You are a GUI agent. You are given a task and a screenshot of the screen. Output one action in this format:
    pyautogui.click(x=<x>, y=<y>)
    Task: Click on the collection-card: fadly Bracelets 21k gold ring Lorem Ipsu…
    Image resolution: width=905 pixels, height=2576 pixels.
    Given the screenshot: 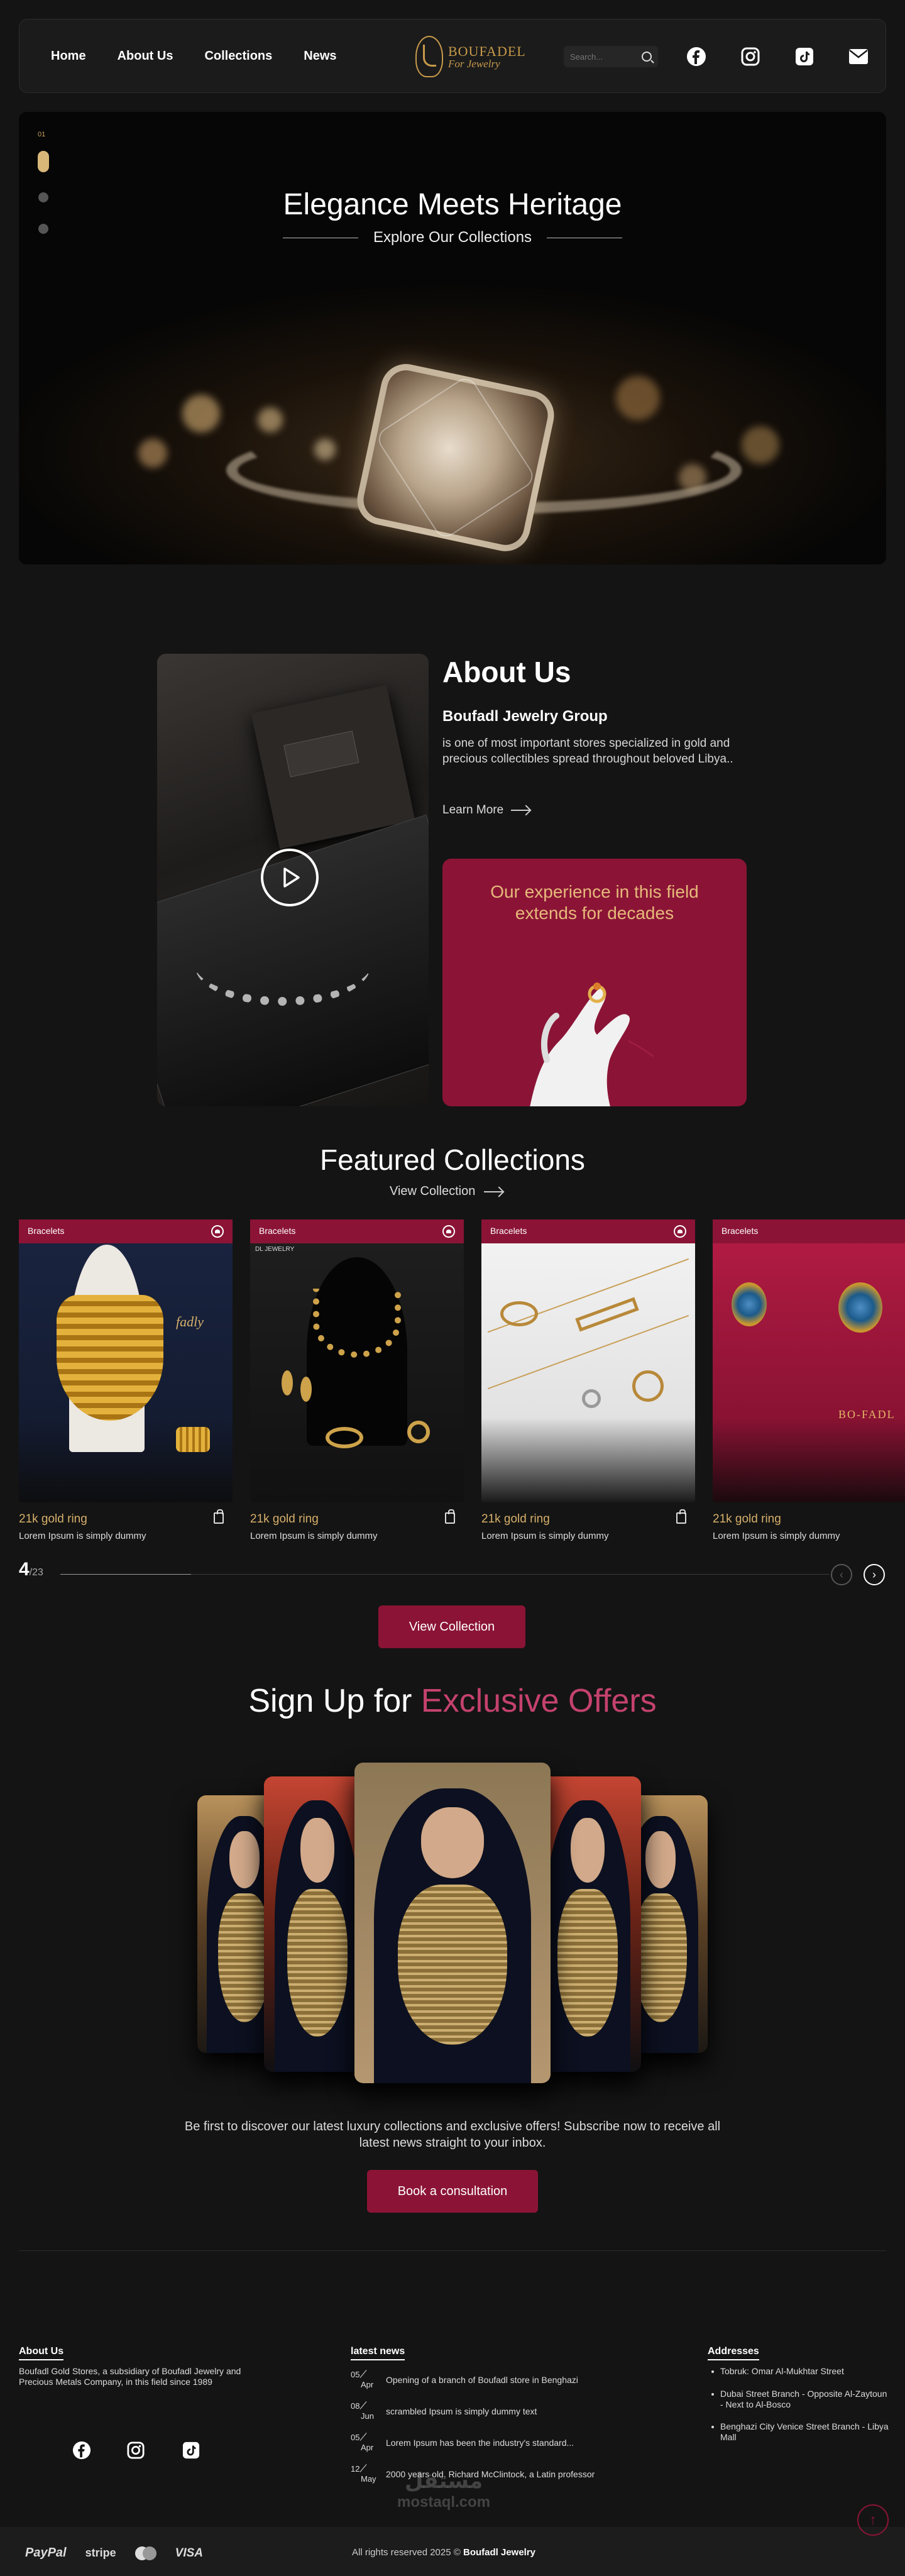 What is the action you would take?
    pyautogui.click(x=126, y=1383)
    